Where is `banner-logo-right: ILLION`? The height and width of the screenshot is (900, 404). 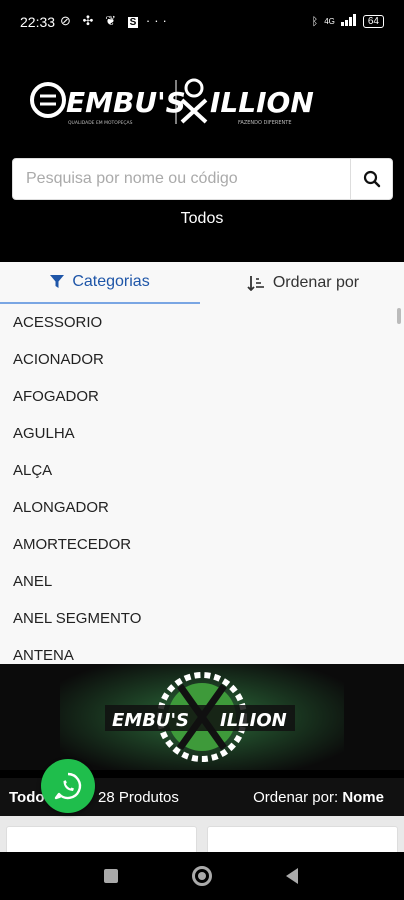
banner-logo-right: ILLION is located at coordinates (253, 720).